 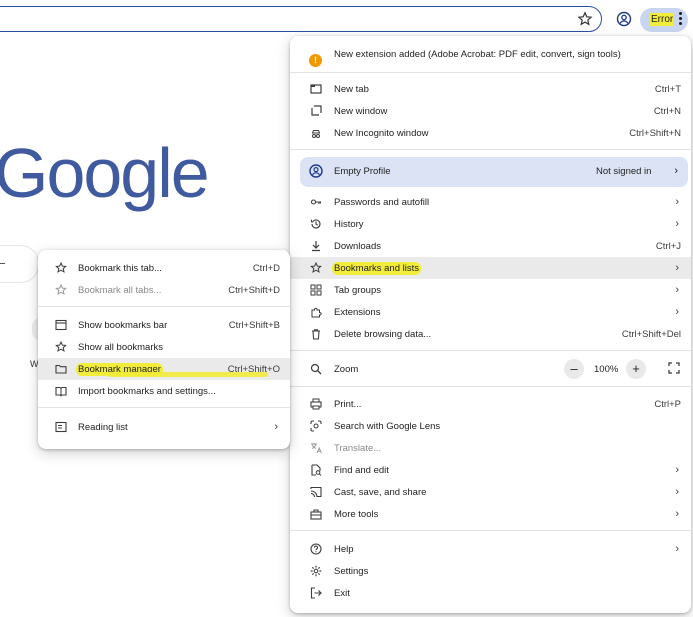 I want to click on menu-shortcut: Ctrl+D, so click(x=266, y=268).